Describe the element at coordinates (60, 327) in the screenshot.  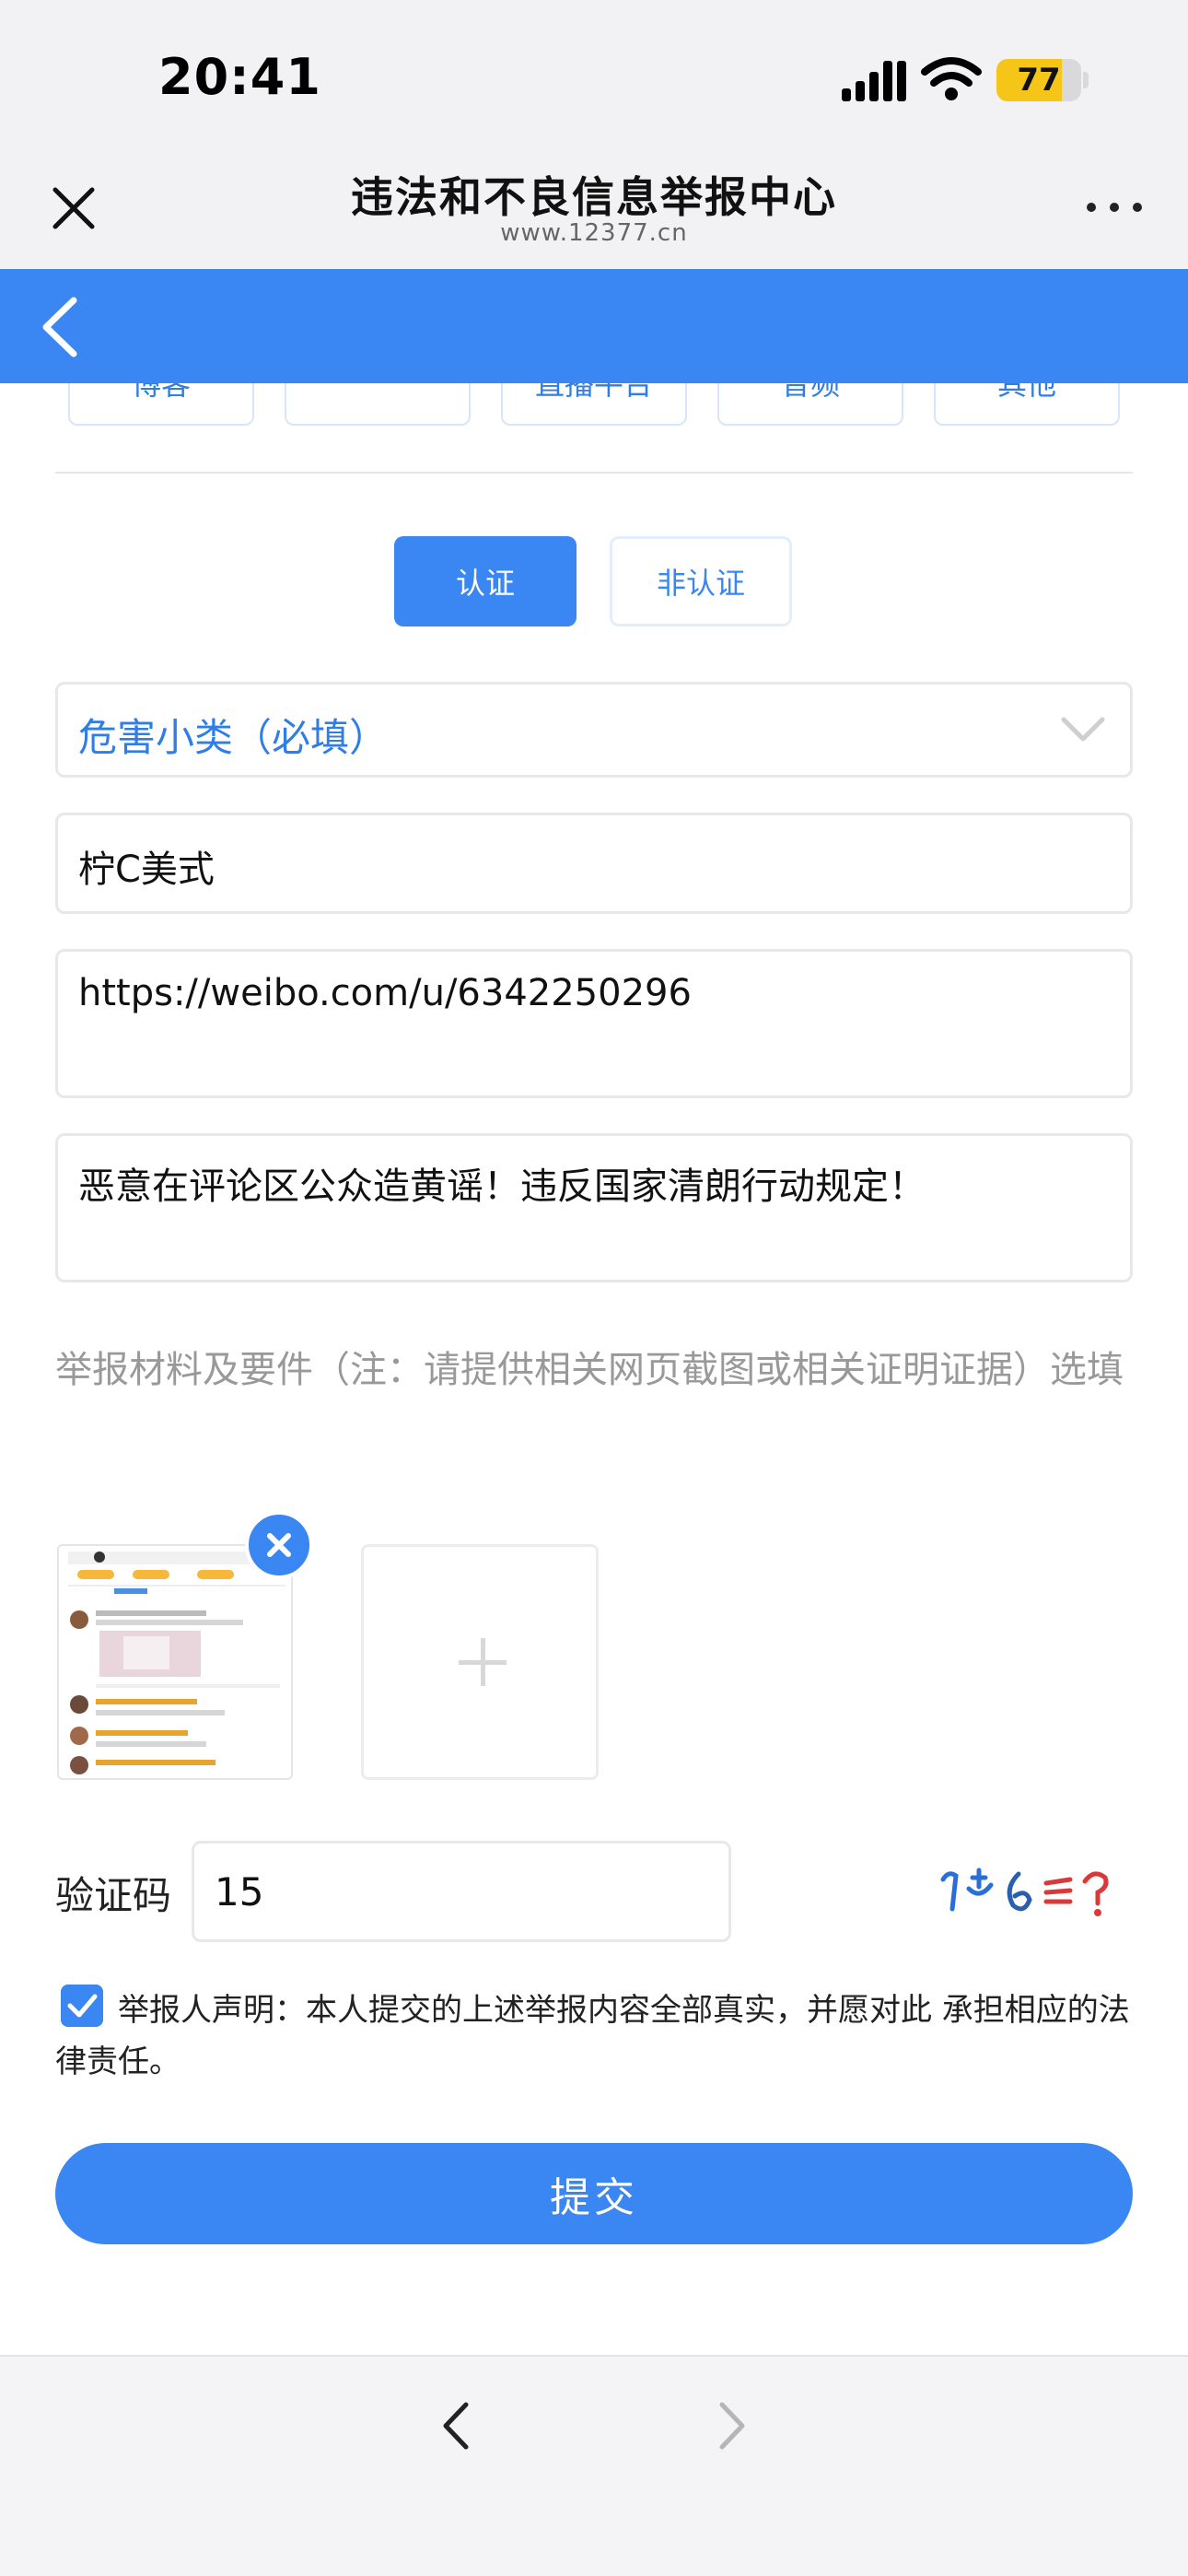
I see `back-icon` at that location.